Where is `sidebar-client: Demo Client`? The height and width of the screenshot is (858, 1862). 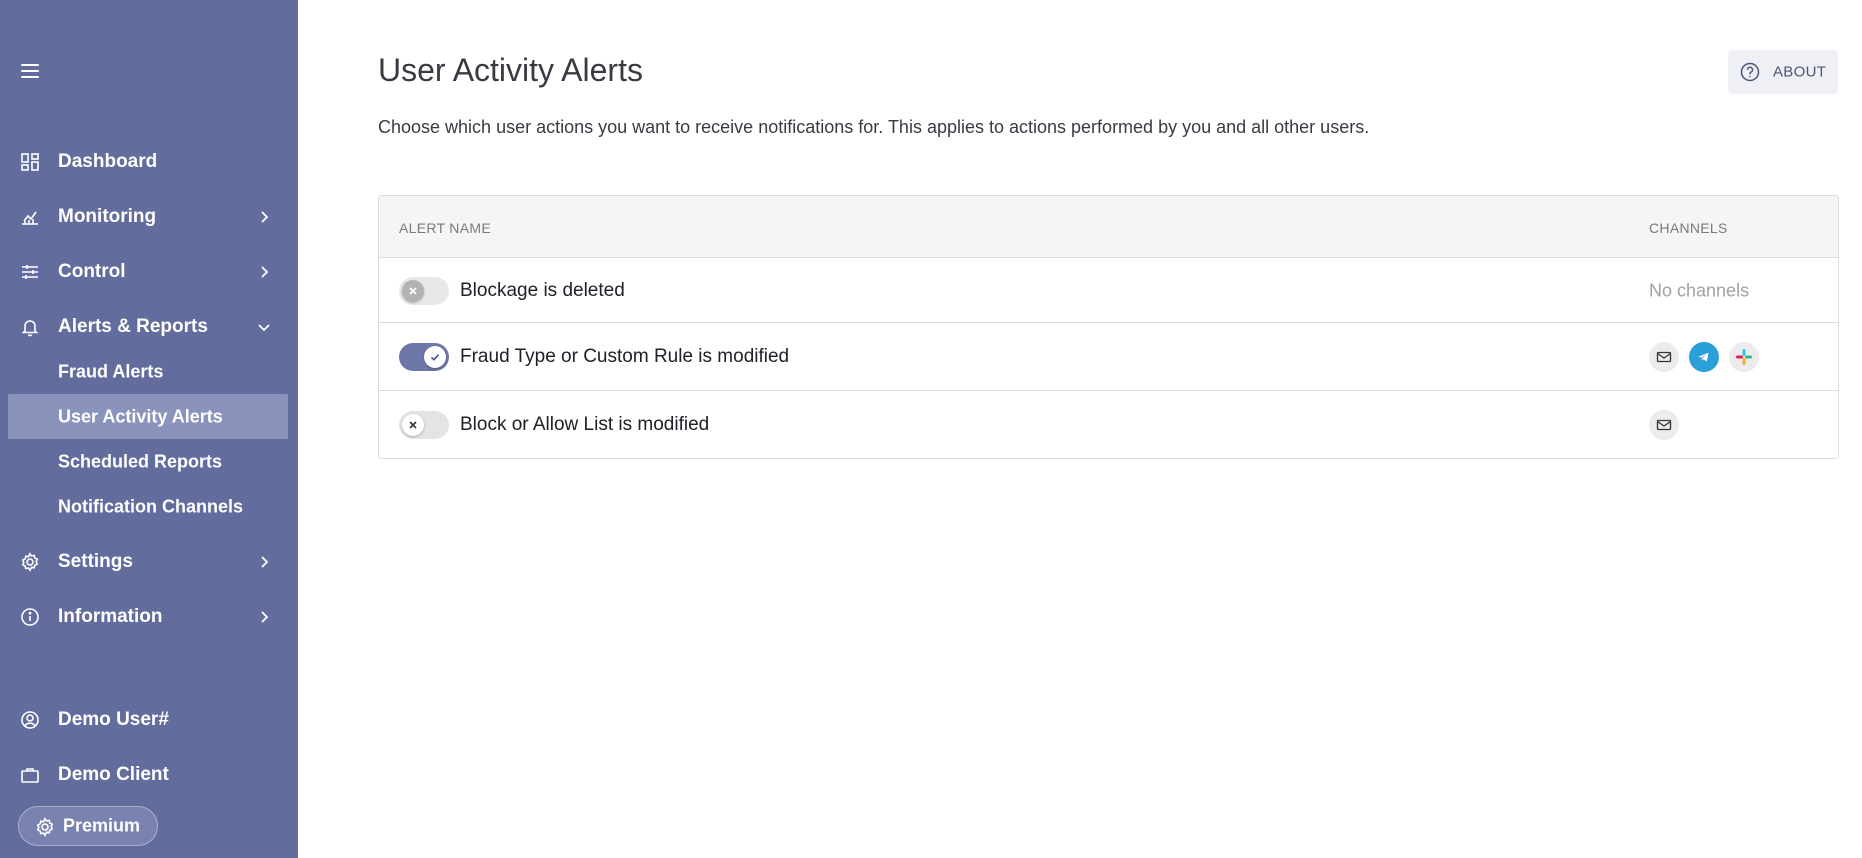
sidebar-client: Demo Client is located at coordinates (149, 775).